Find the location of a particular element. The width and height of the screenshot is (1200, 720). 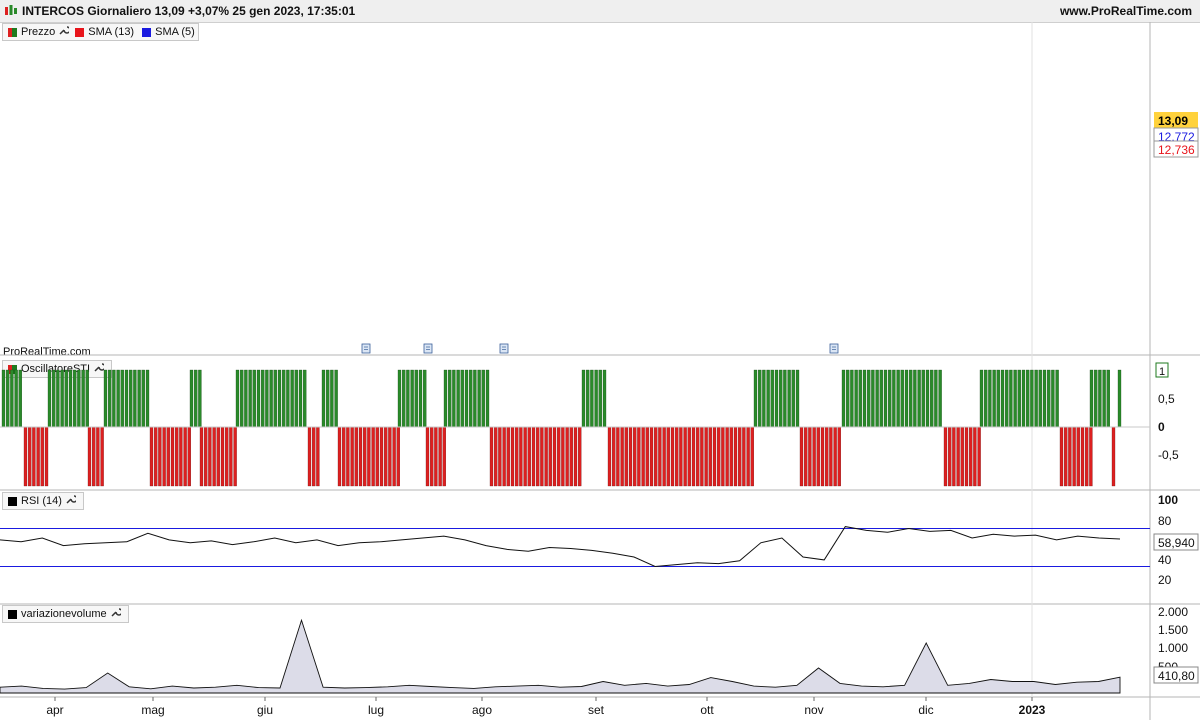

rsi-line is located at coordinates (560, 547).